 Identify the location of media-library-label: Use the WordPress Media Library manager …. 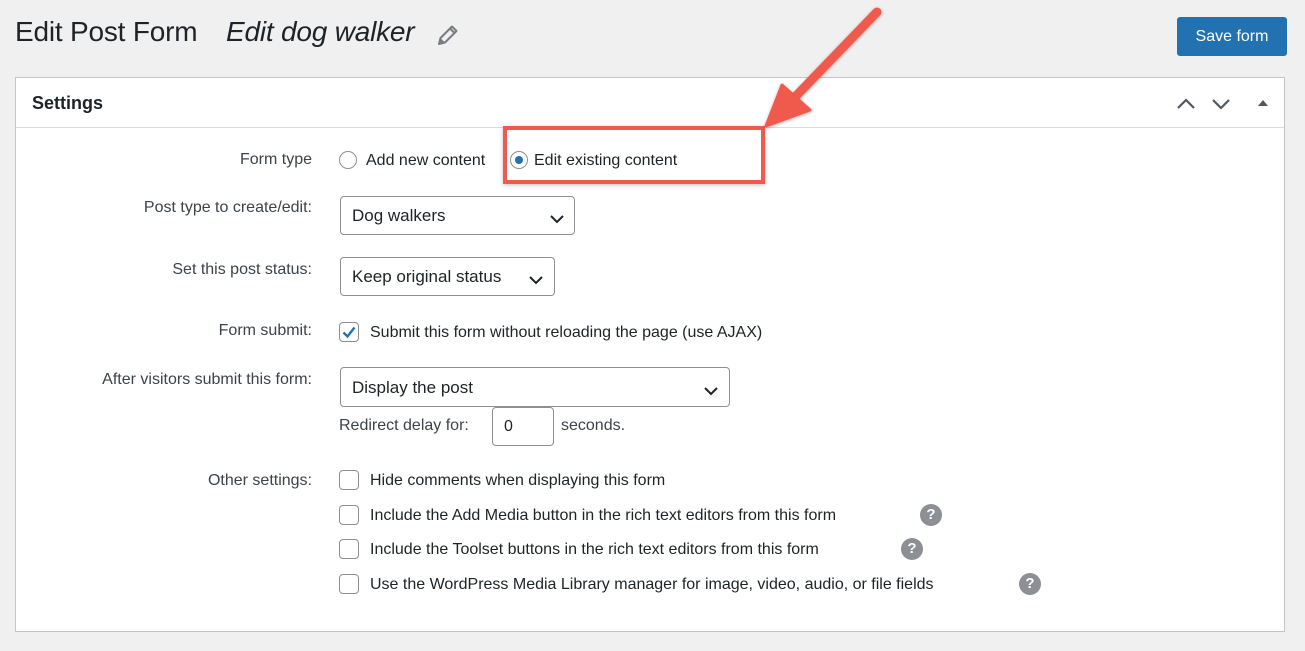
(652, 584).